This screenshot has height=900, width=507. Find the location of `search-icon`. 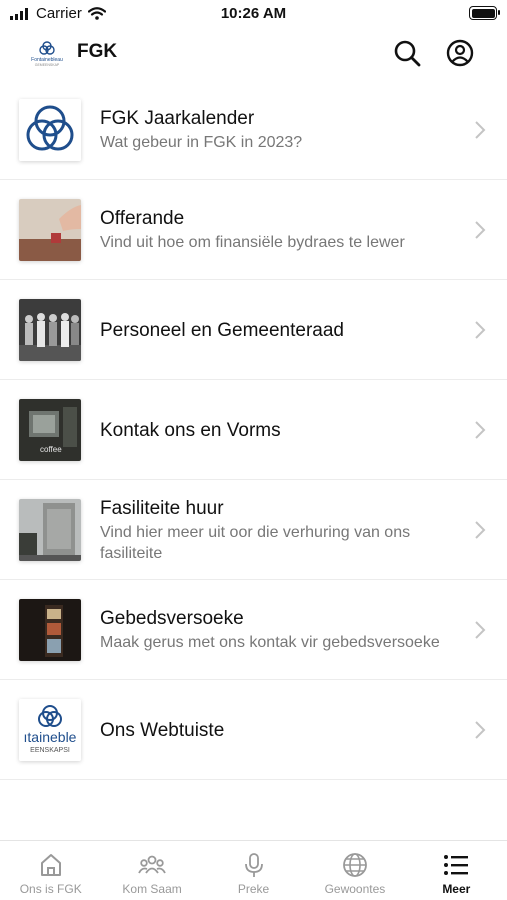

search-icon is located at coordinates (407, 53).